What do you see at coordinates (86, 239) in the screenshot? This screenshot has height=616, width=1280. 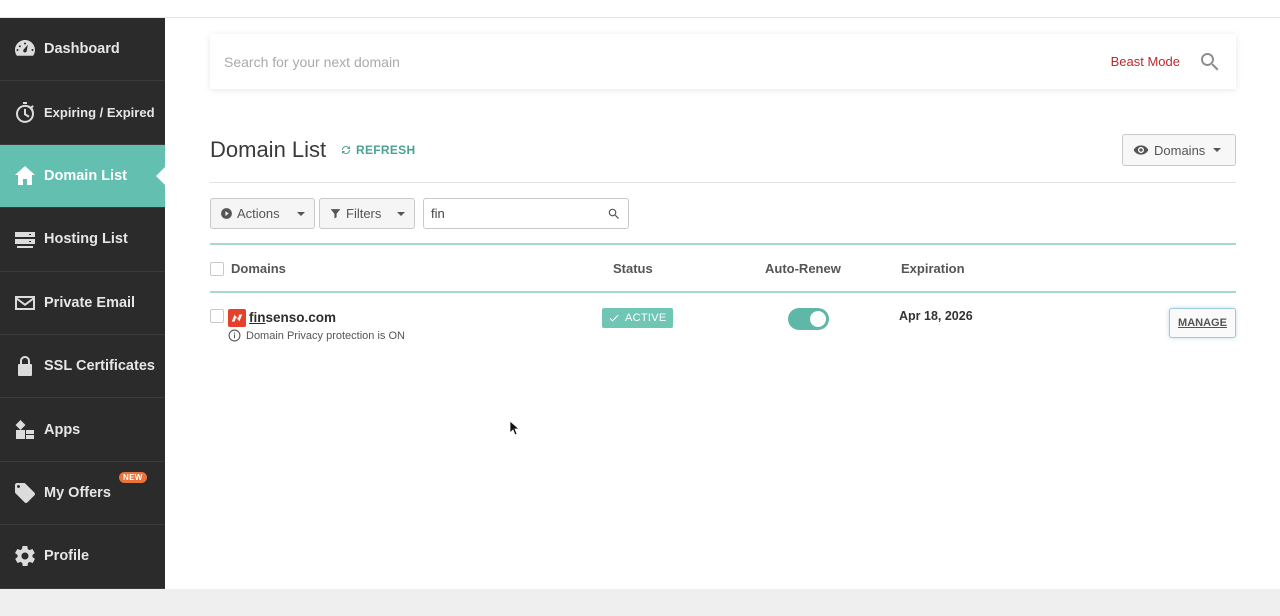 I see `sidebar-item-label: Hosting List` at bounding box center [86, 239].